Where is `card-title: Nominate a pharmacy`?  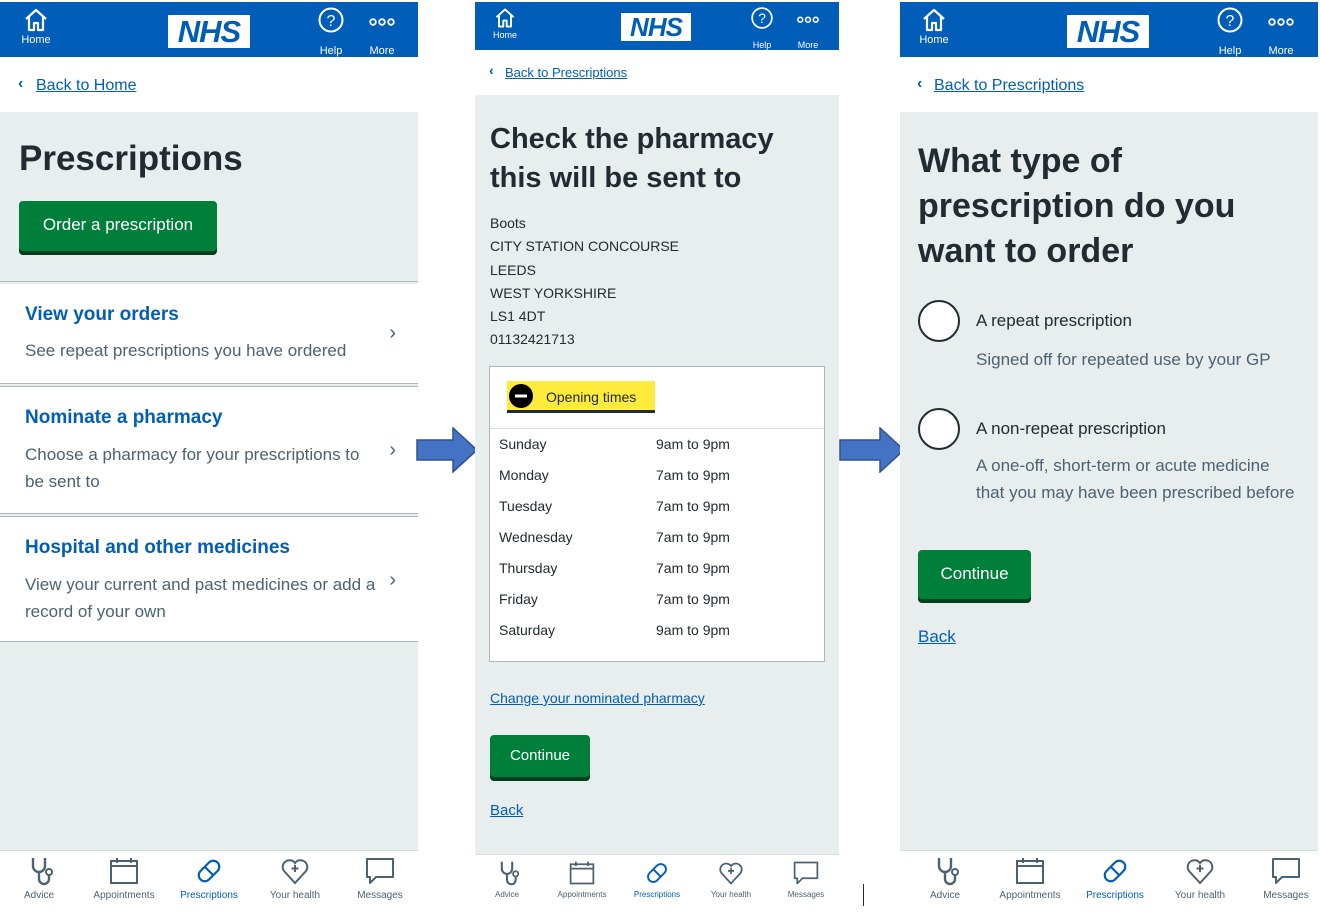 card-title: Nominate a pharmacy is located at coordinates (124, 417).